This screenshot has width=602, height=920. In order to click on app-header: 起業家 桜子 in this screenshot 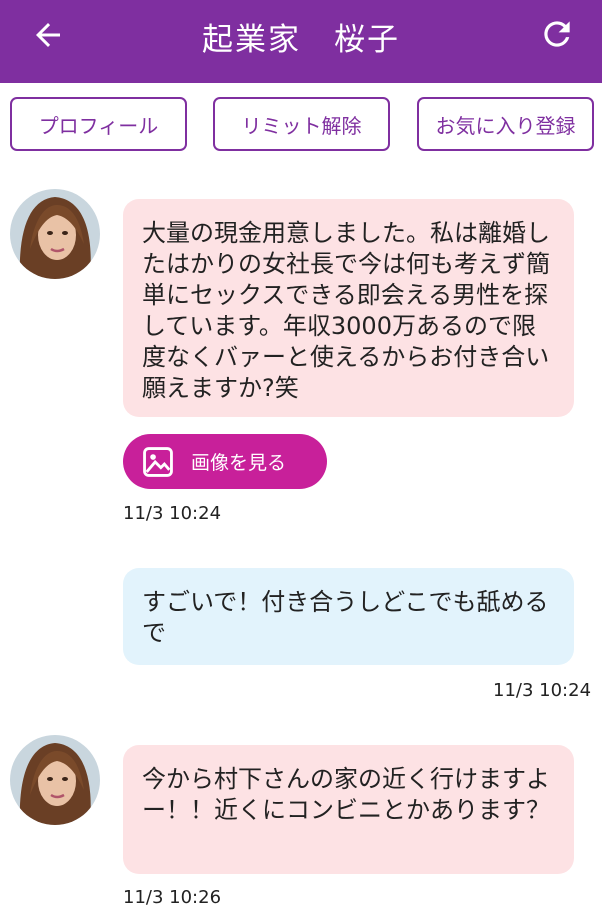, I will do `click(301, 41)`.